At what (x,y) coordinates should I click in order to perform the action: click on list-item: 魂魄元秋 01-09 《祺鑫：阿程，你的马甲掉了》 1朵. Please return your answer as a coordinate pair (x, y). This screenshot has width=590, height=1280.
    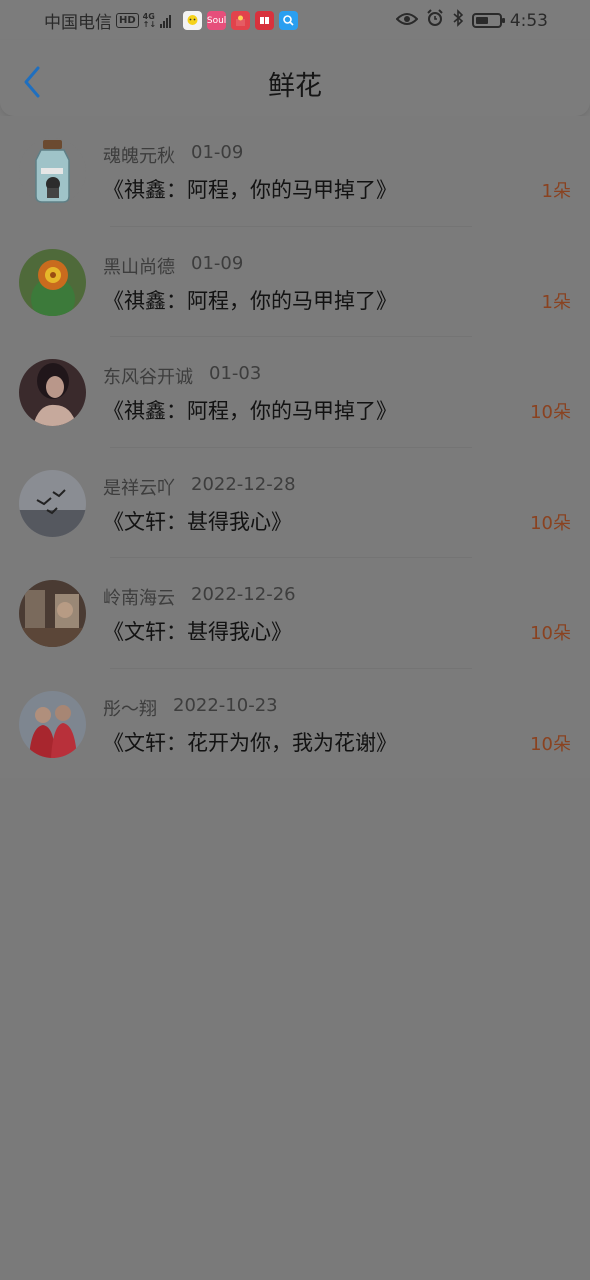
    Looking at the image, I should click on (295, 171).